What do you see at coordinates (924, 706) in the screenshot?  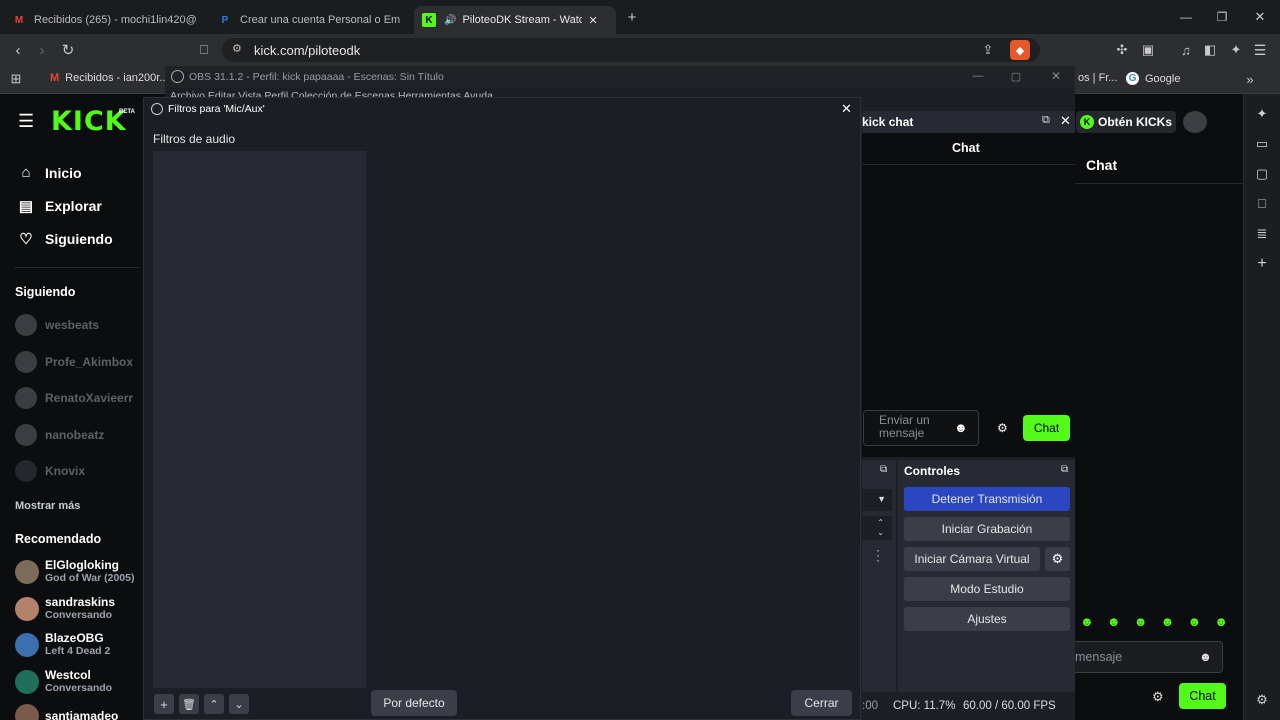 I see `status-cpu: CPU: 11.7%` at bounding box center [924, 706].